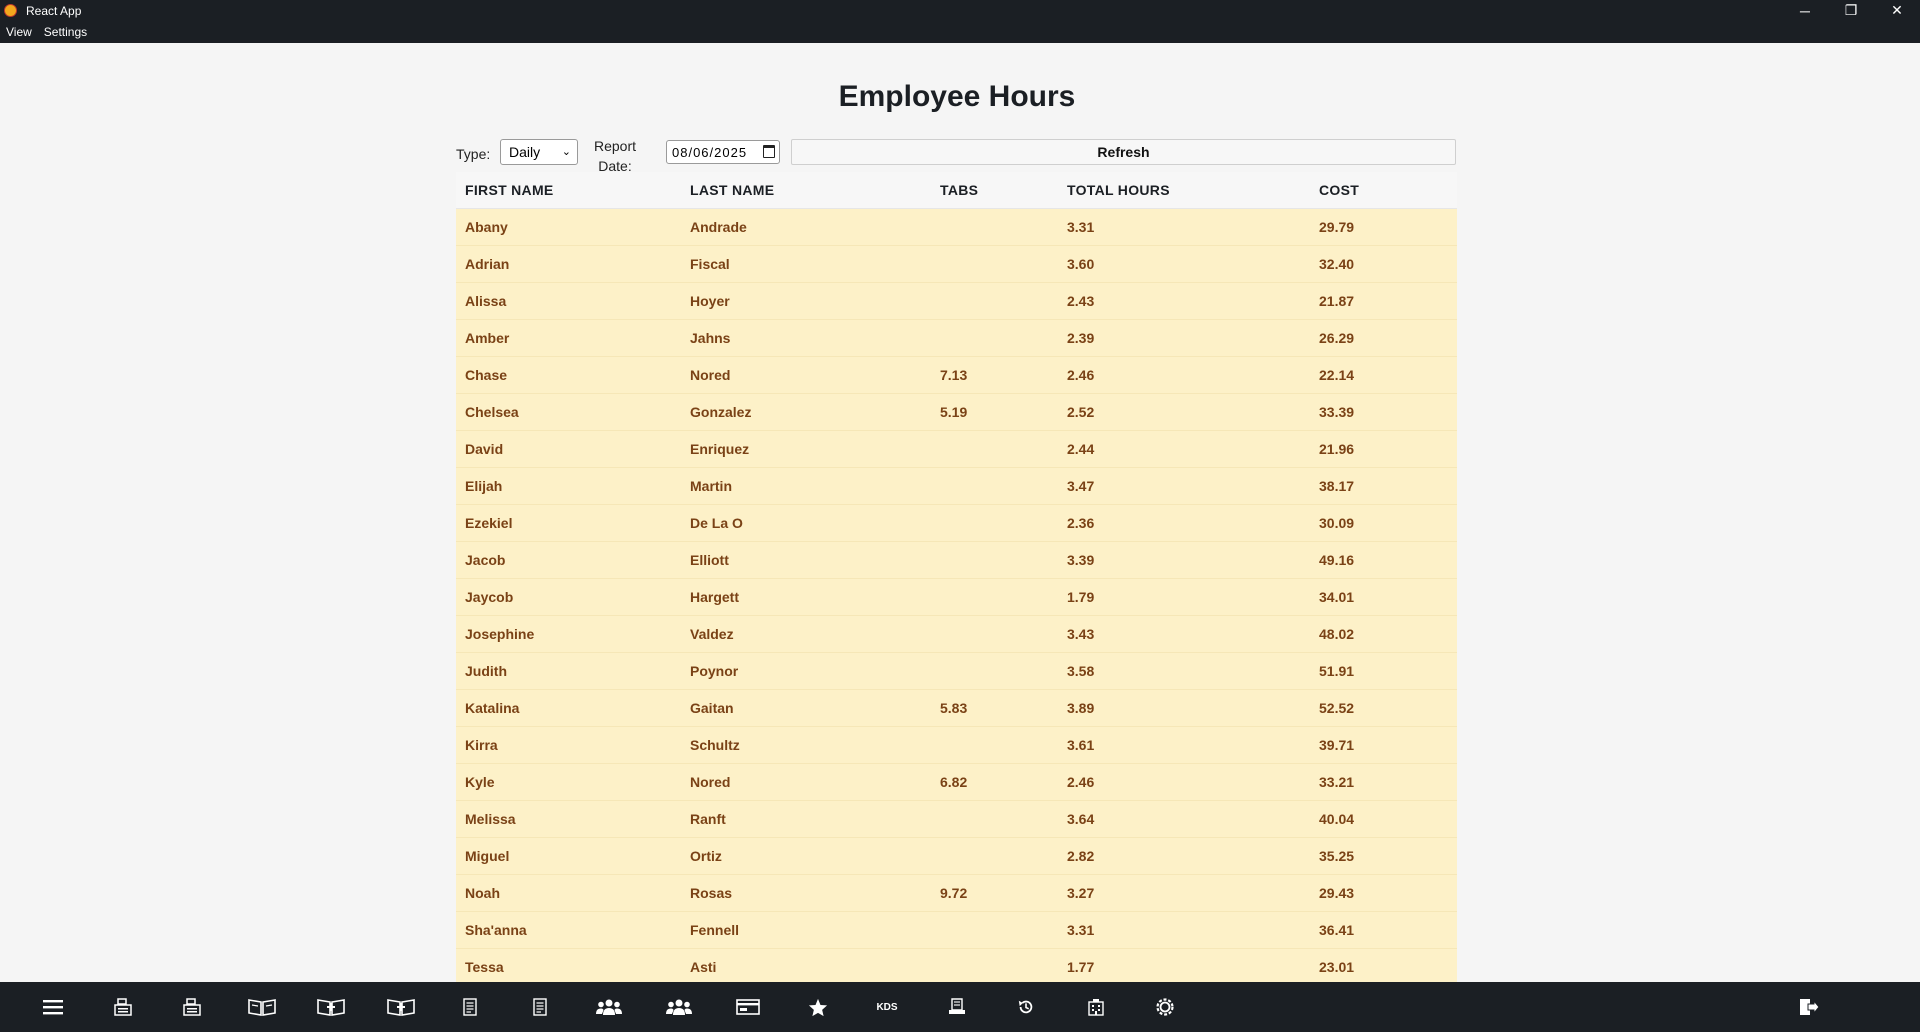 The width and height of the screenshot is (1920, 1032). Describe the element at coordinates (1383, 301) in the screenshot. I see `cell-cost: 21.87` at that location.